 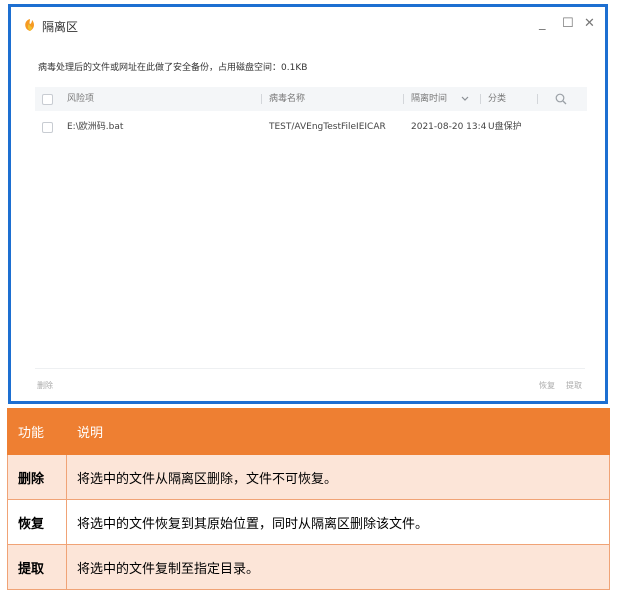 I want to click on select-all-checkbox, so click(x=47, y=99).